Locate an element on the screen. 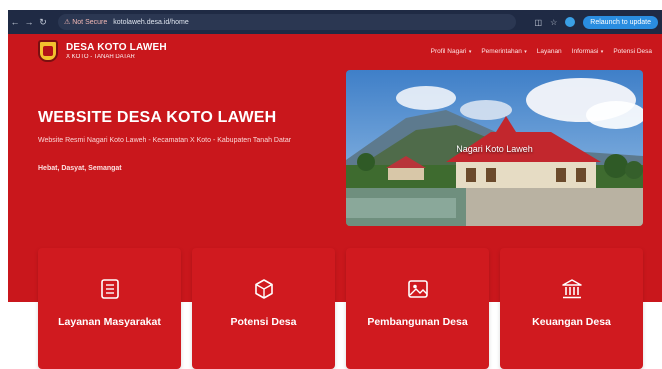  card-label: Potensi Desa is located at coordinates (263, 322).